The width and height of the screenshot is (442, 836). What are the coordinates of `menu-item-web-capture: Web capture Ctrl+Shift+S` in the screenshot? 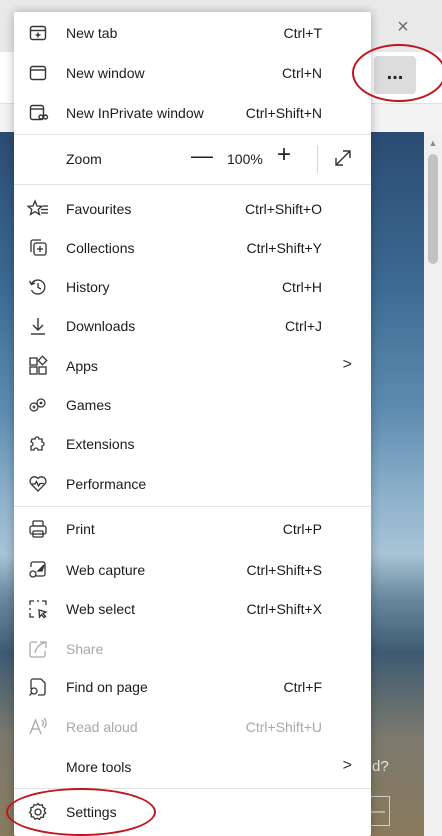 It's located at (192, 570).